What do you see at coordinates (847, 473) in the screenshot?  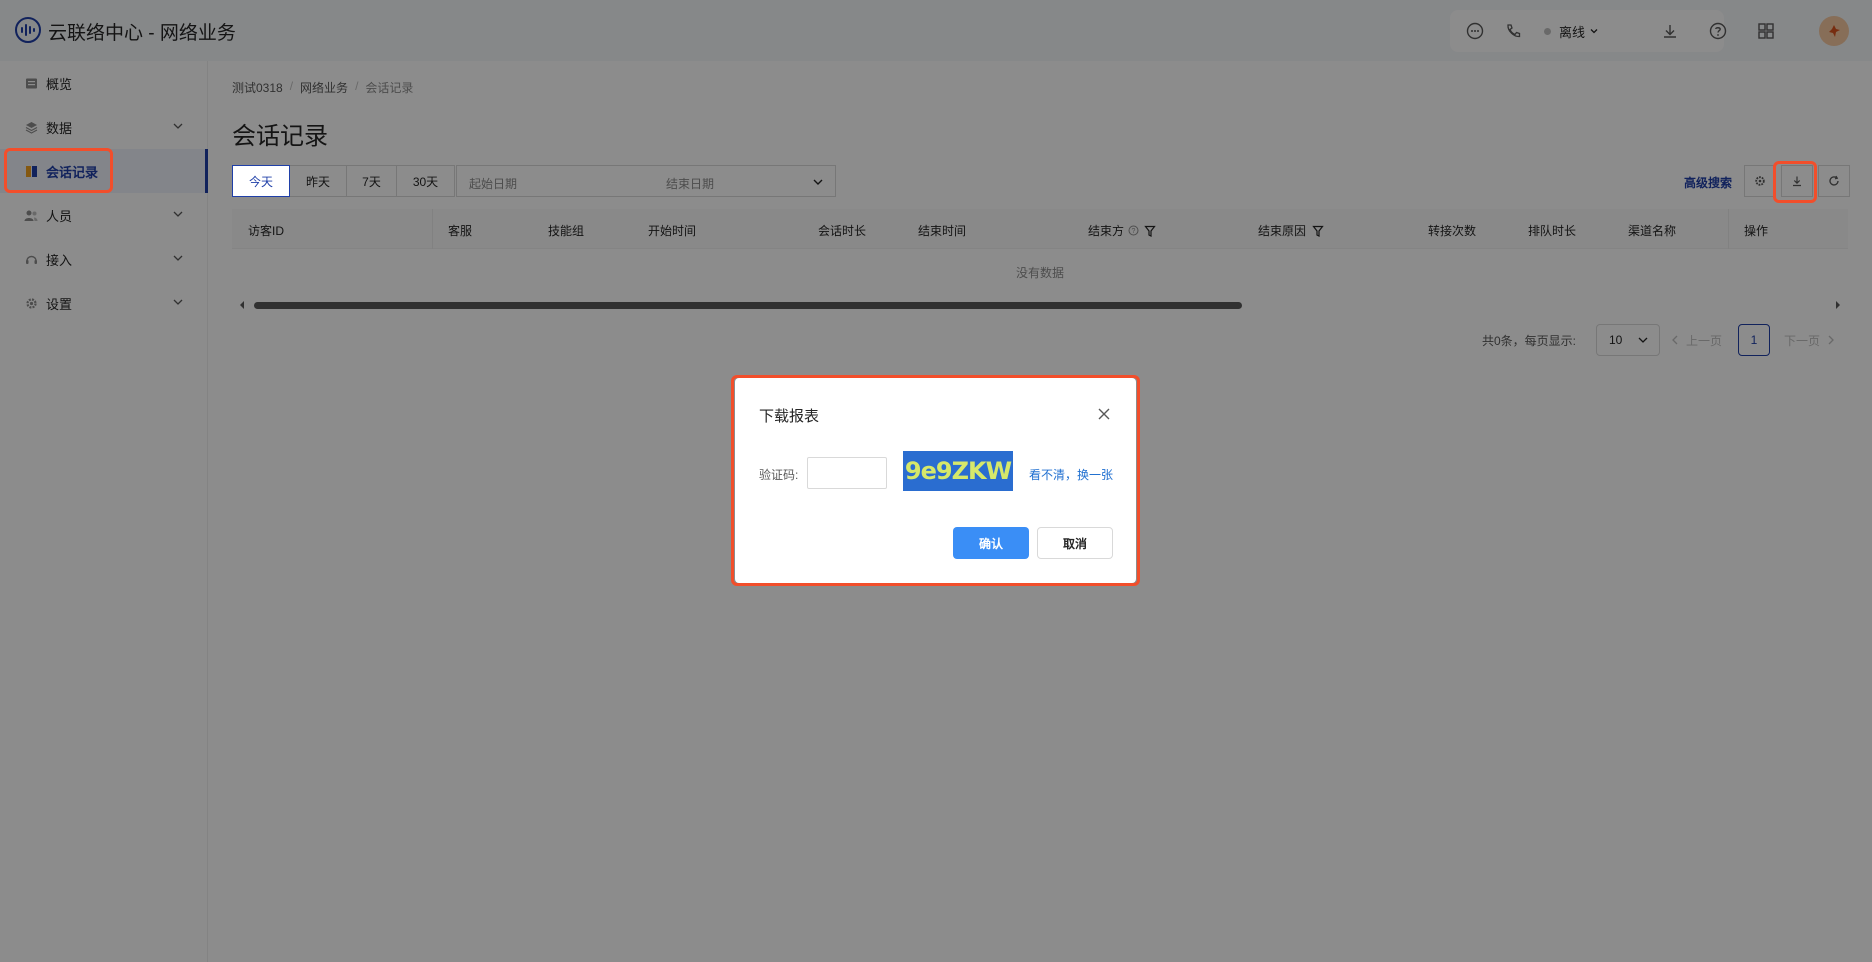 I see `captcha-input` at bounding box center [847, 473].